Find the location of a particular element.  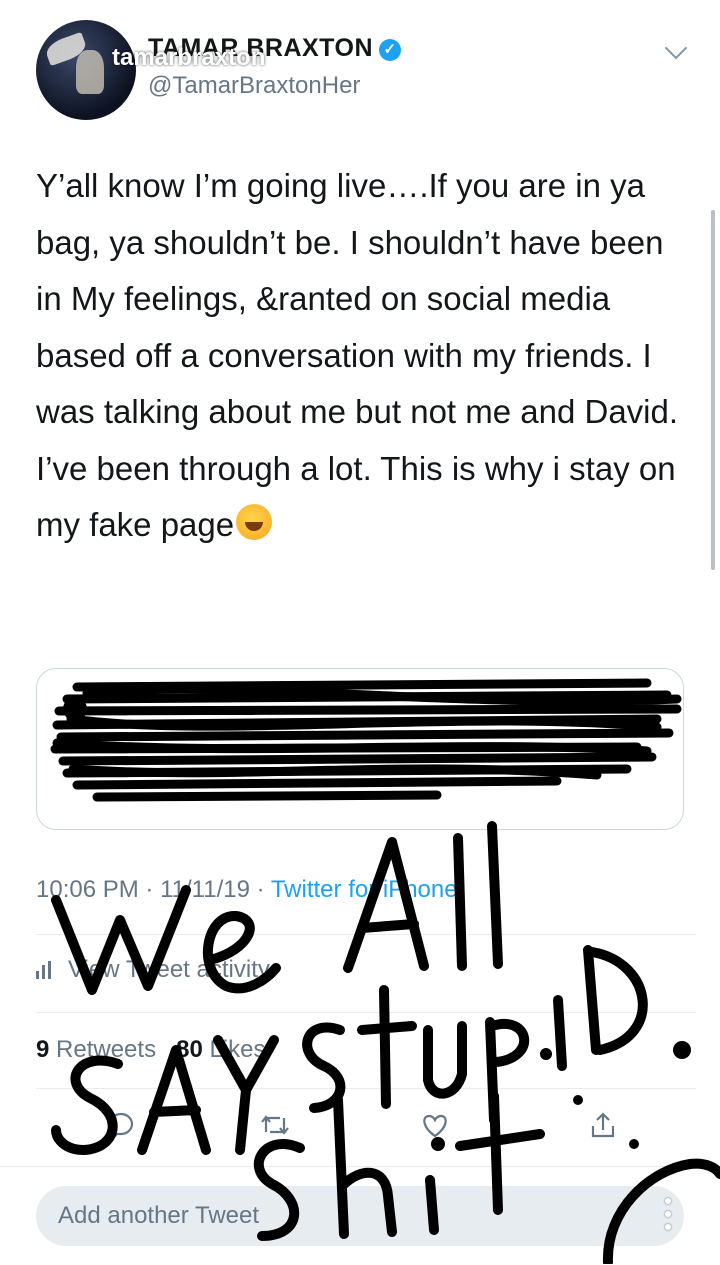

retweets-stat: 9 Retweets is located at coordinates (96, 1049).